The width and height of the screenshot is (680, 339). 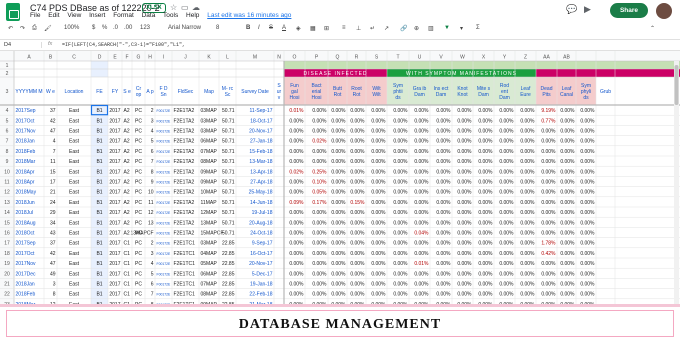 What do you see at coordinates (7, 285) in the screenshot?
I see `row-header-21: 21` at bounding box center [7, 285].